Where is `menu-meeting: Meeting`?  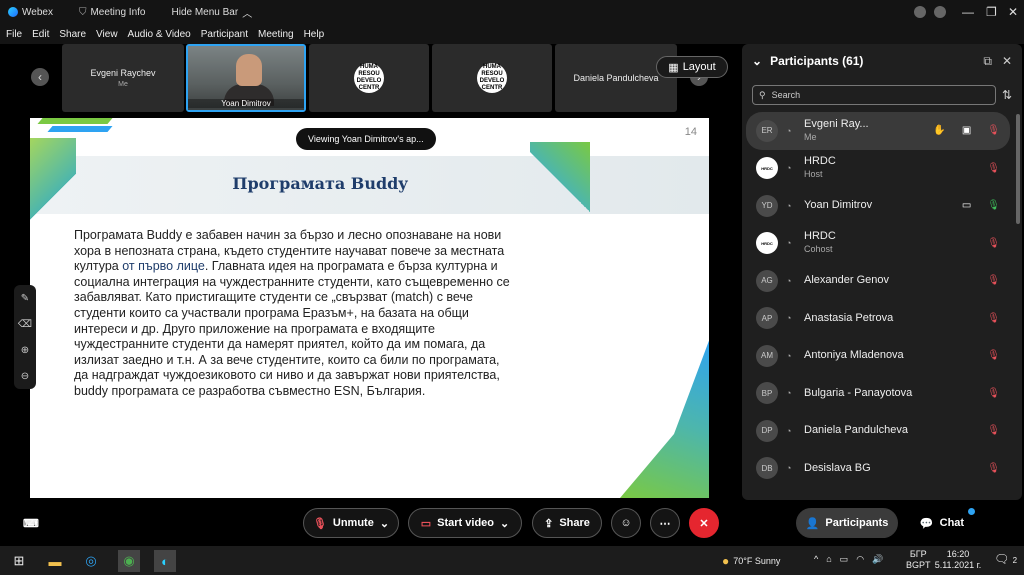 menu-meeting: Meeting is located at coordinates (276, 34).